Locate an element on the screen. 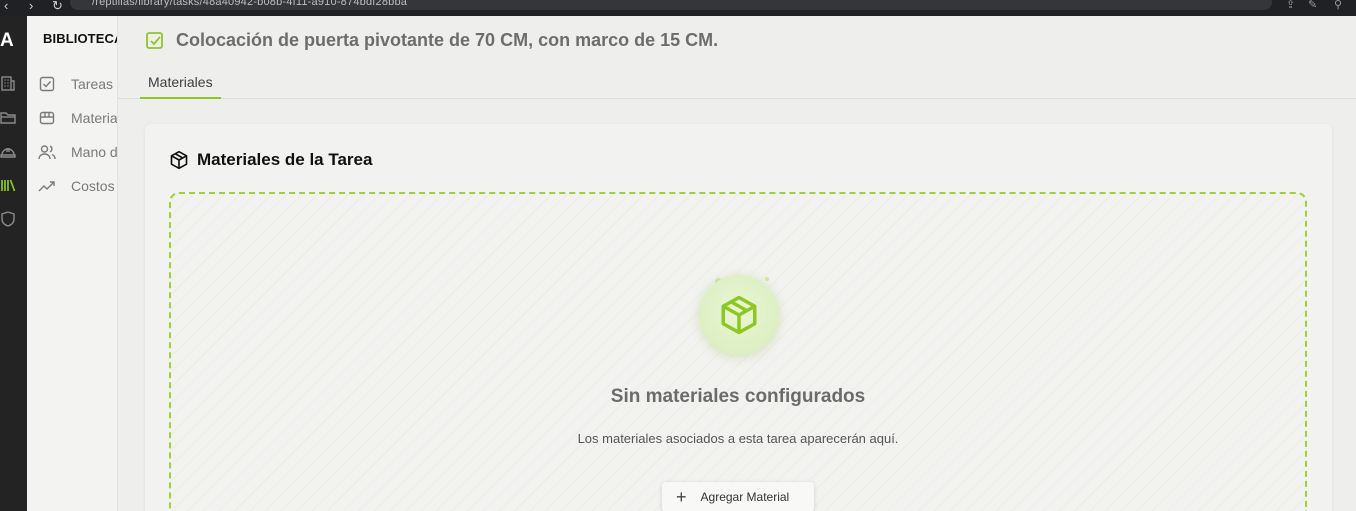  card-title: Materiales de la Tarea is located at coordinates (285, 159).